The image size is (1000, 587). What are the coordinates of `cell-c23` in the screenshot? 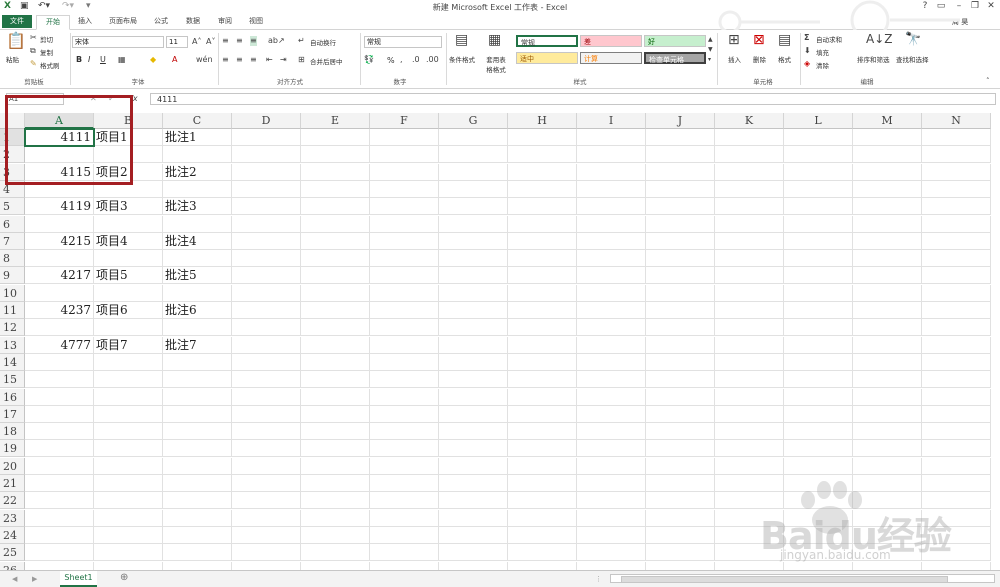 It's located at (197, 518).